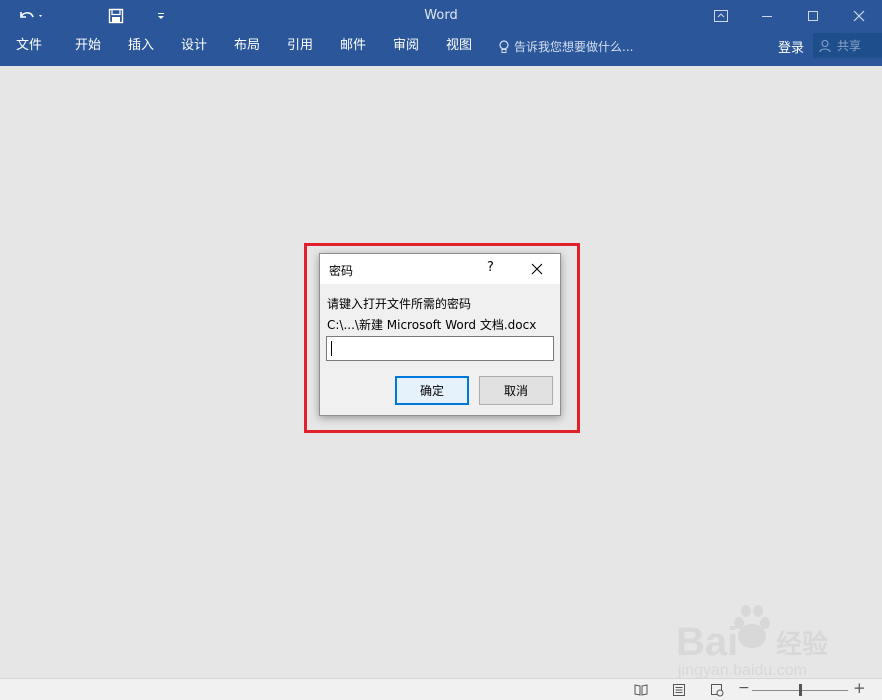  I want to click on print-layout-button, so click(679, 690).